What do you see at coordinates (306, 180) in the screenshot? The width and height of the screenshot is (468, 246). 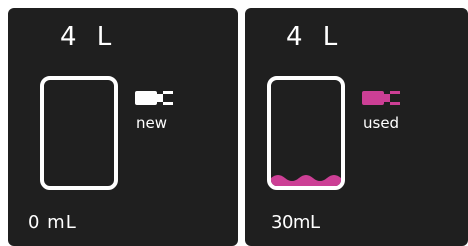 I see `liquid-level` at bounding box center [306, 180].